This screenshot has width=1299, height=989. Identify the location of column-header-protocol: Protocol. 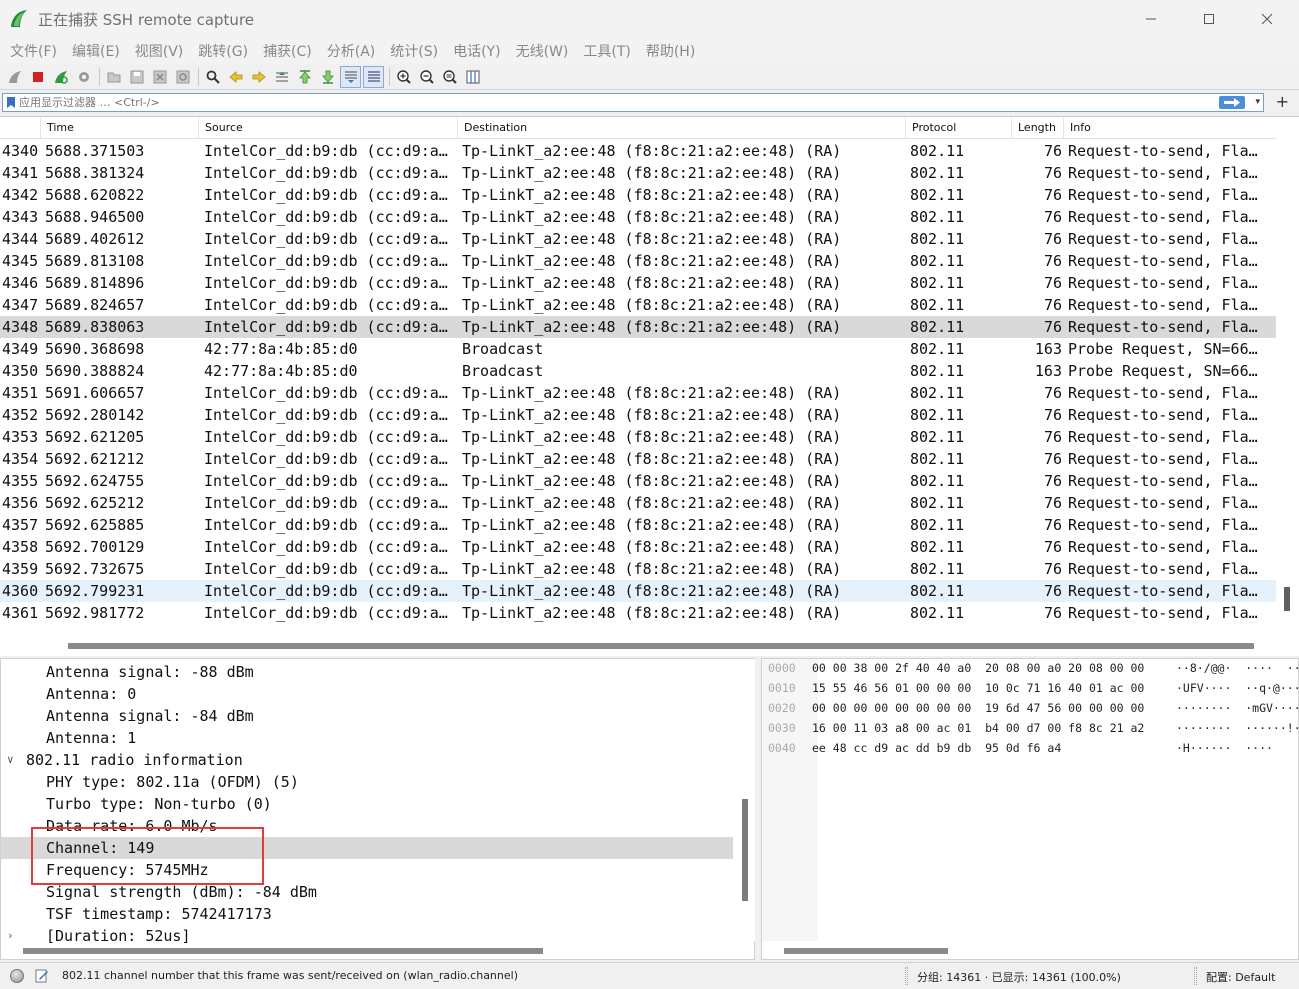
(958, 128).